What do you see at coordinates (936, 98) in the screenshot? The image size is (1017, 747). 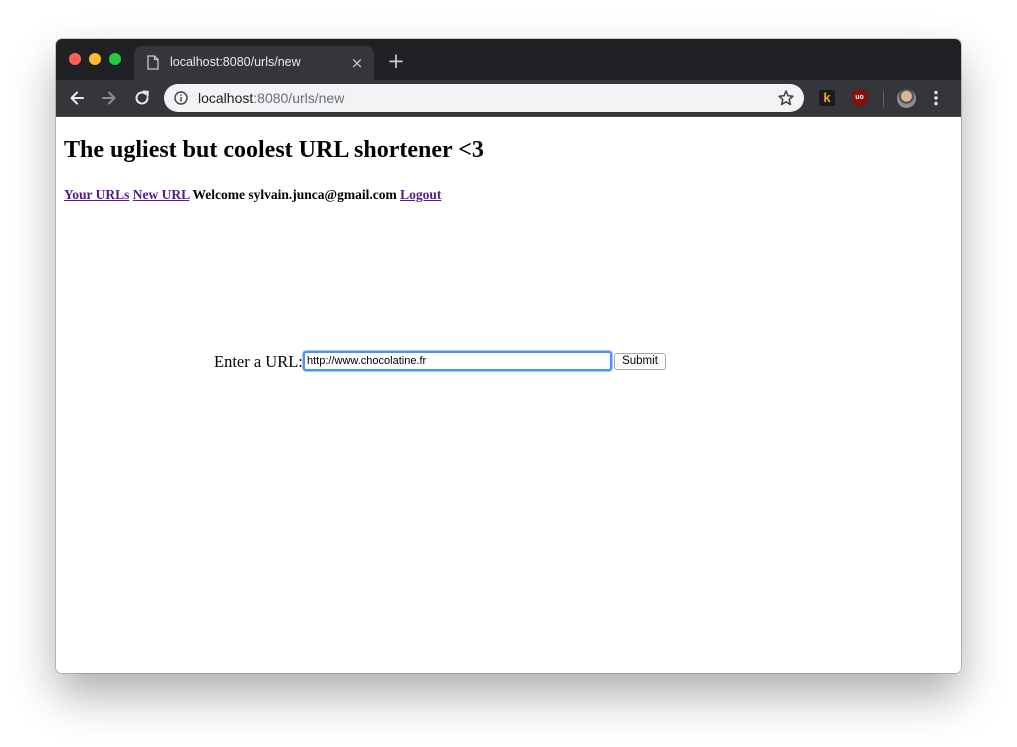 I see `menu-icon` at bounding box center [936, 98].